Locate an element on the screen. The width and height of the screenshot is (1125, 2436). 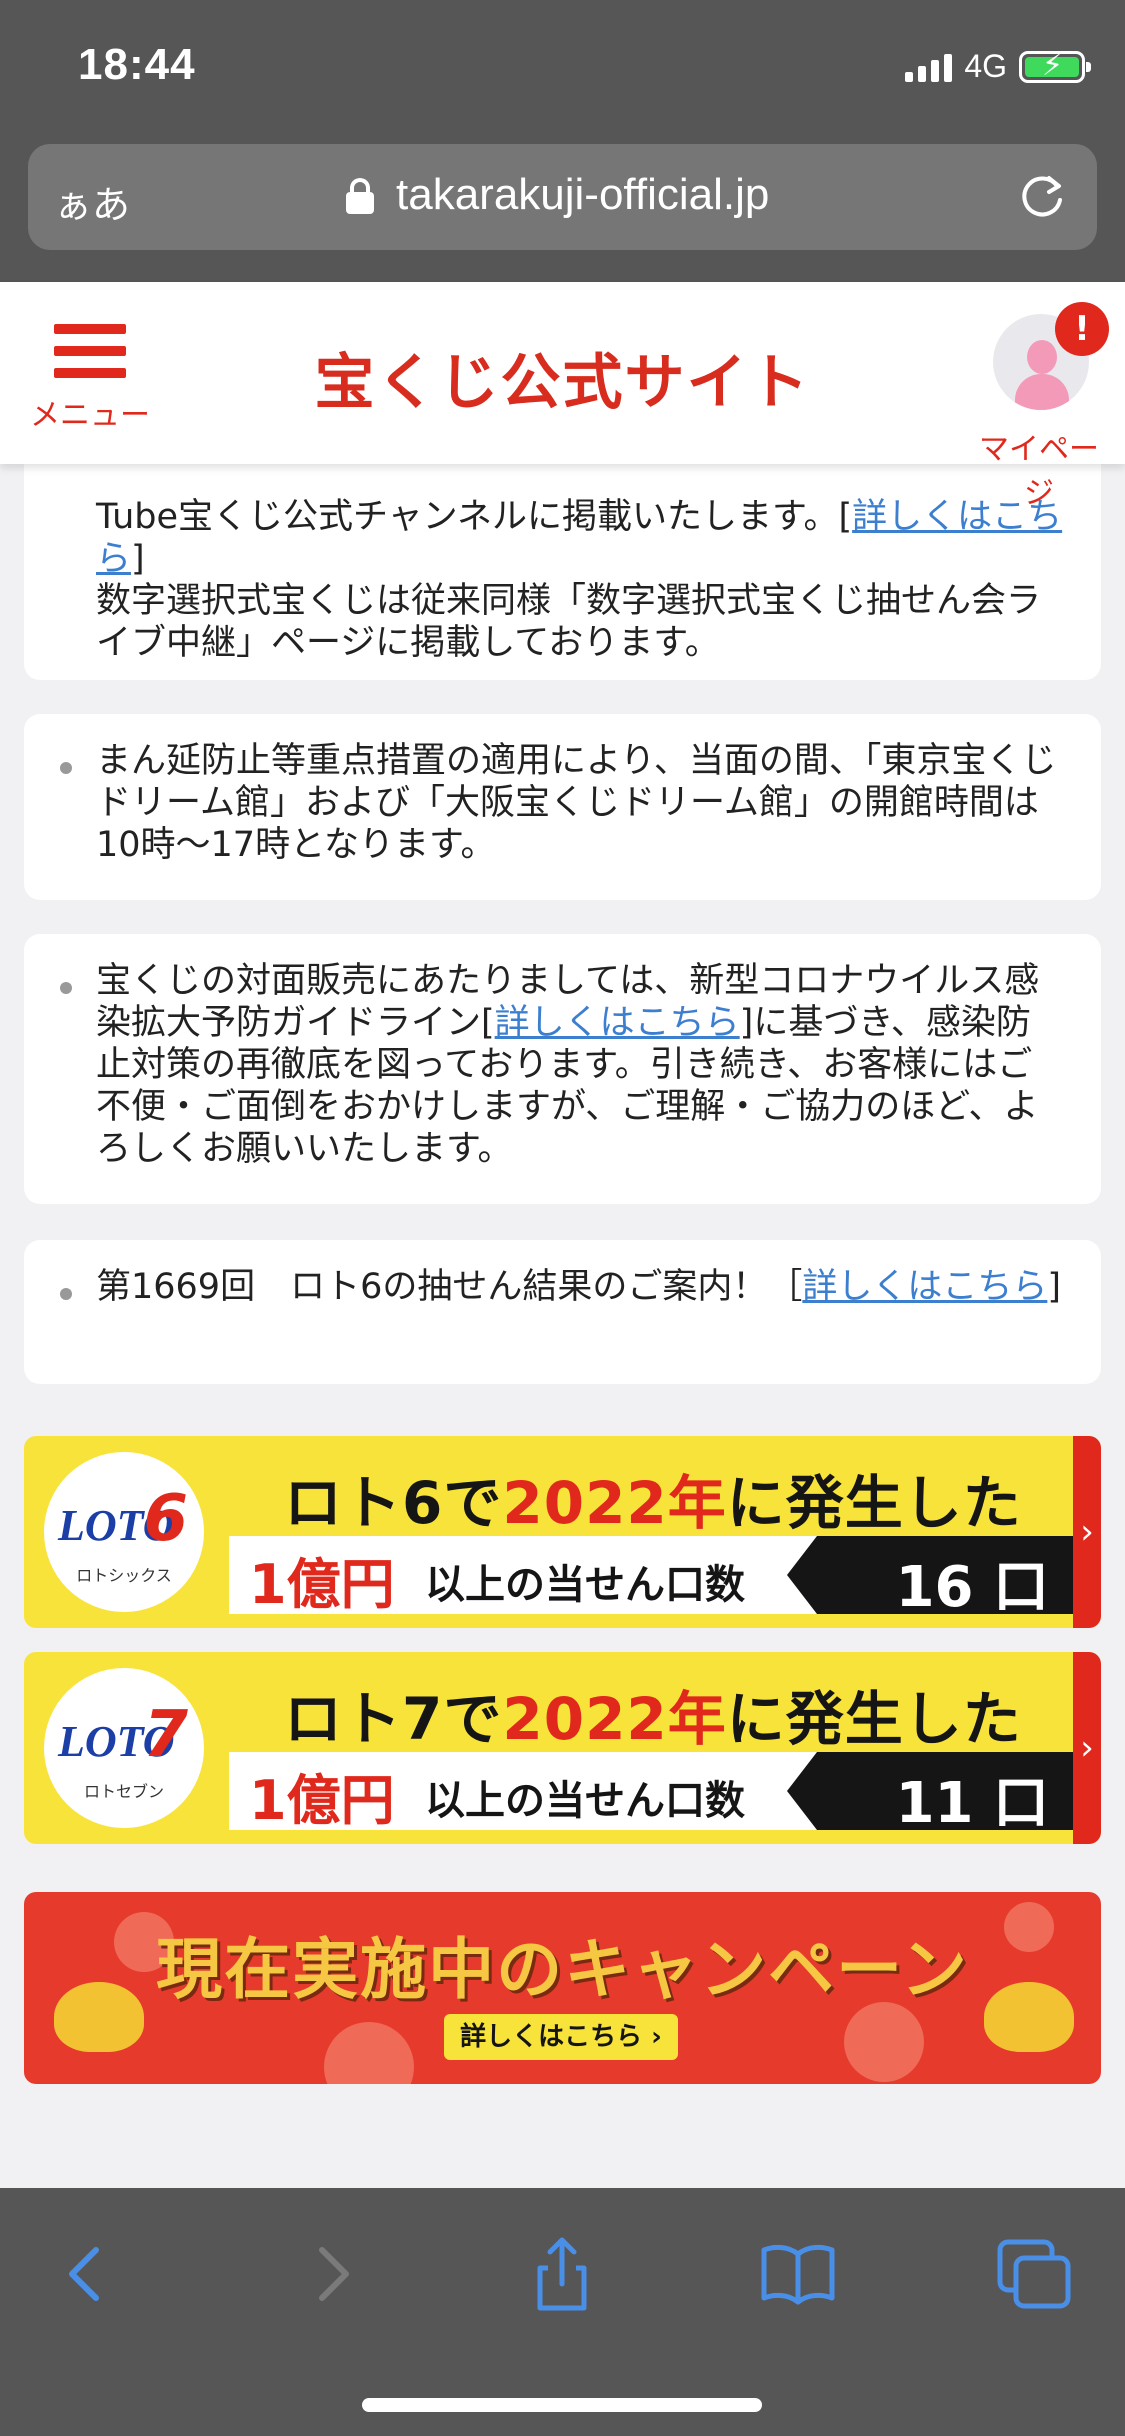
battery-icon: ⚡ is located at coordinates (1055, 65).